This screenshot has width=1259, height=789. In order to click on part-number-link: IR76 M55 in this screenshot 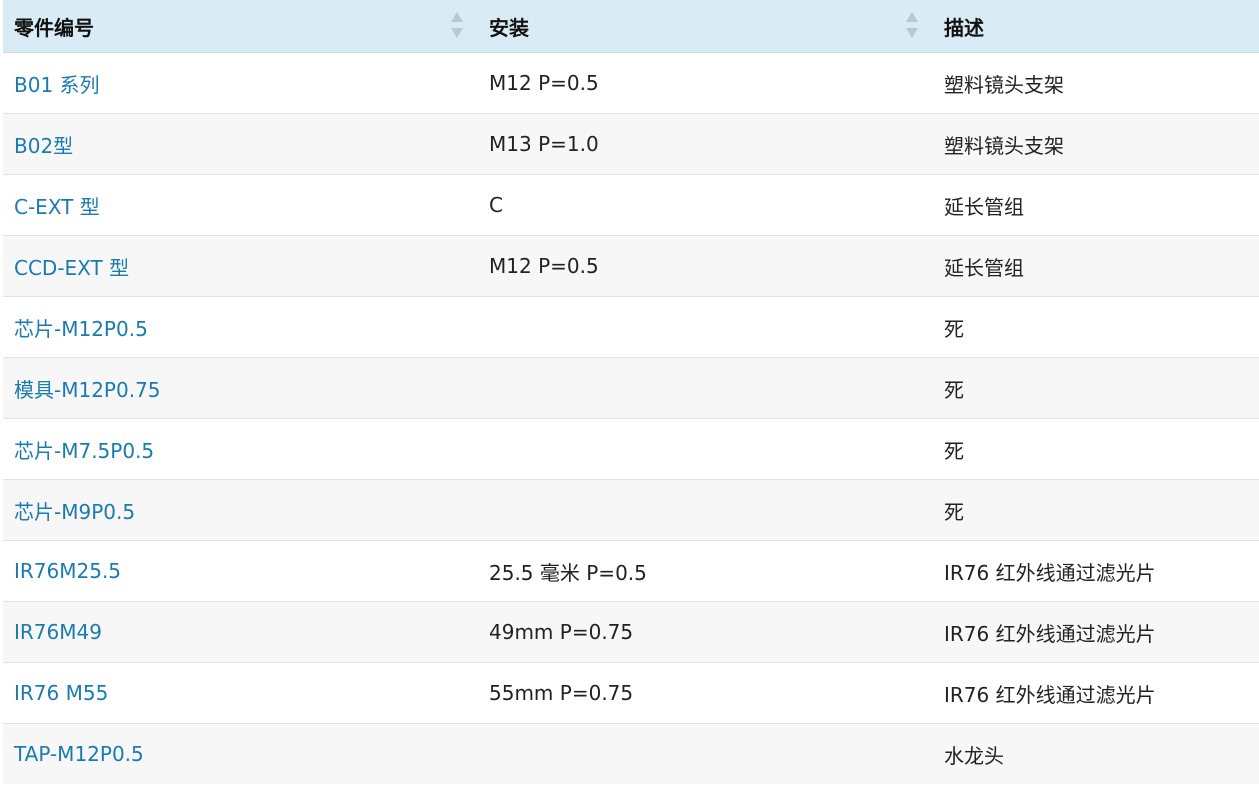, I will do `click(61, 693)`.